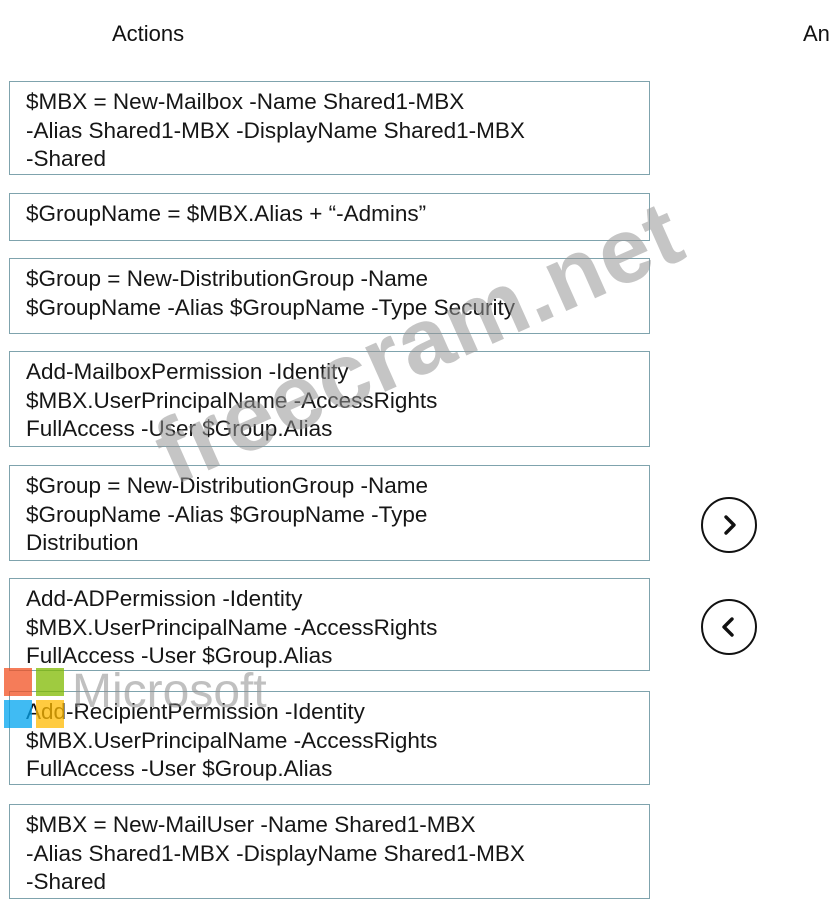 The width and height of the screenshot is (834, 906). I want to click on move-left-button, so click(729, 627).